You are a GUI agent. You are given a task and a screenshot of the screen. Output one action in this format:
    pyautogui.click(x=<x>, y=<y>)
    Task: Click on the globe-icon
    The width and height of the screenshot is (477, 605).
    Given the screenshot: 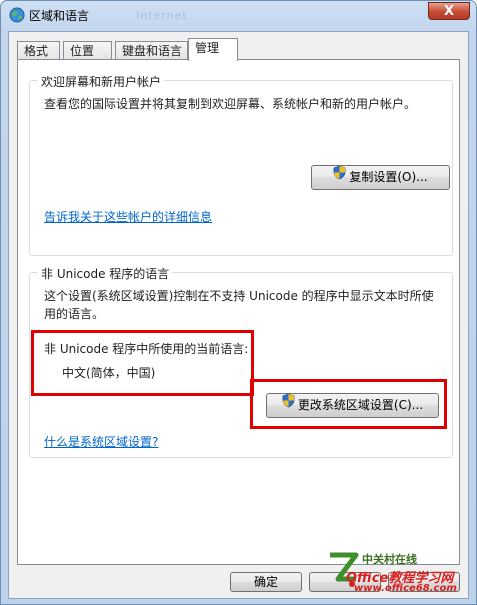 What is the action you would take?
    pyautogui.click(x=17, y=15)
    